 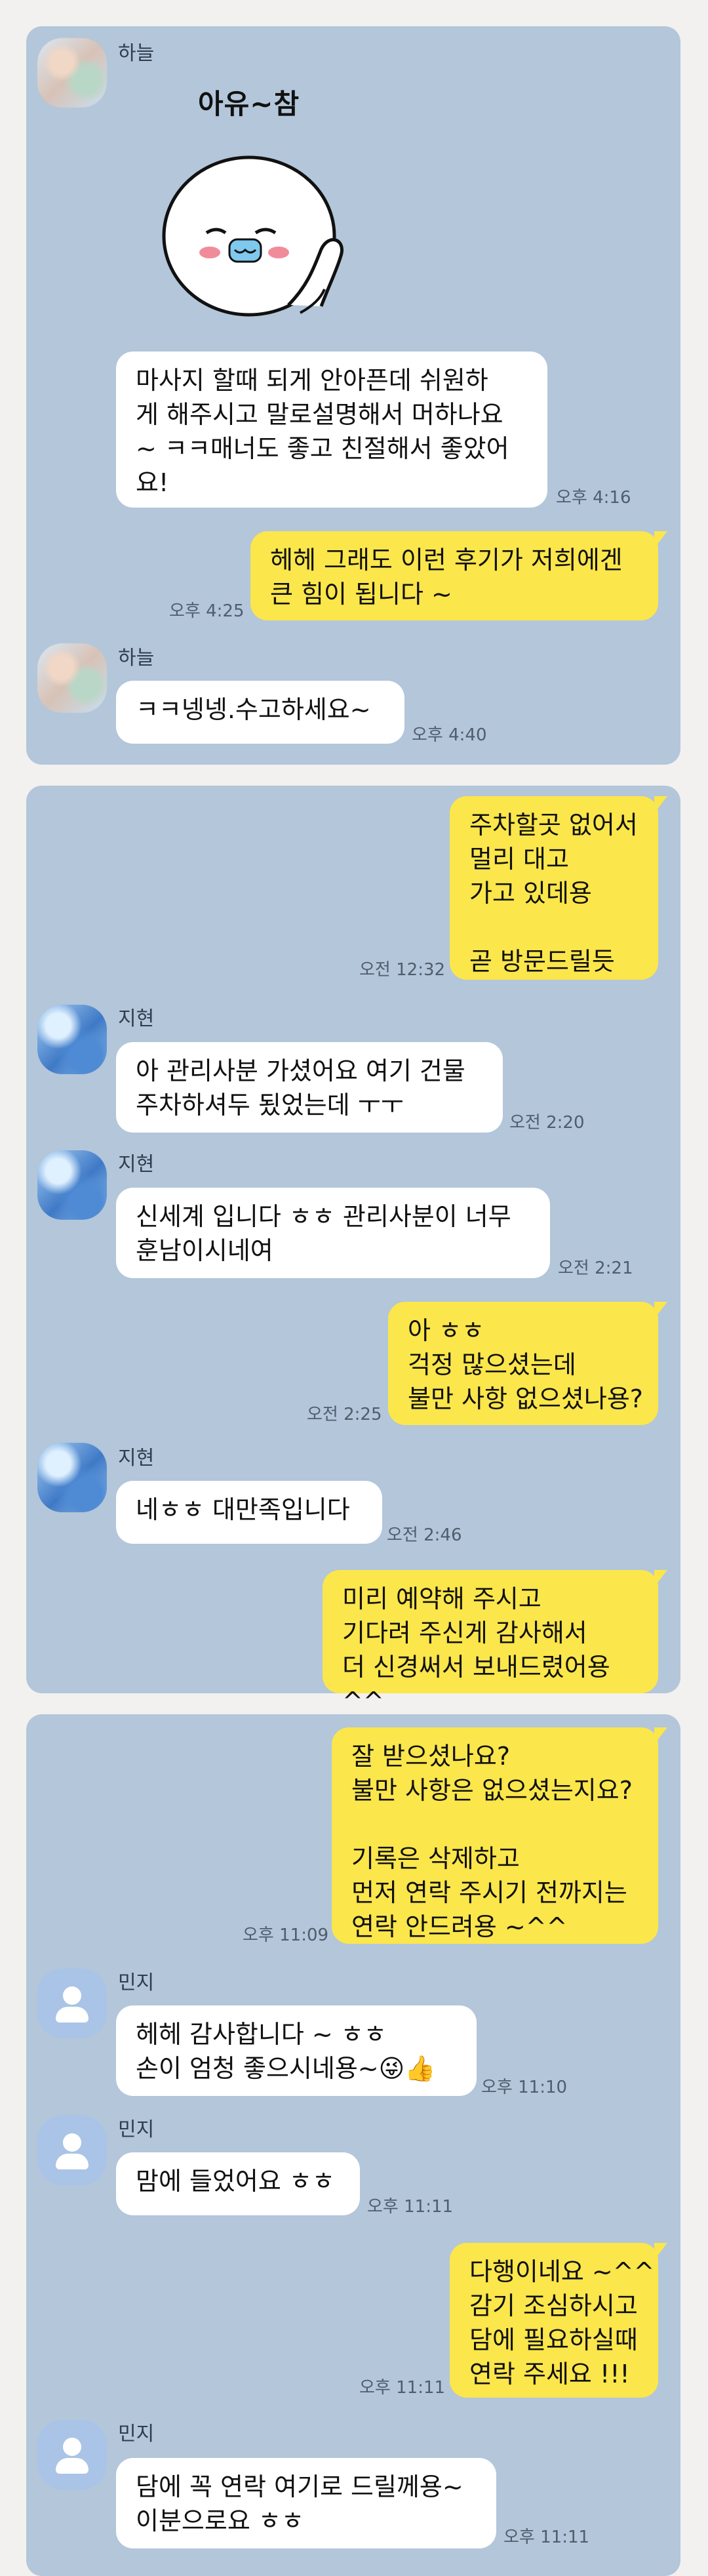 I want to click on message-text: 헤헤 감사합니다 ~ ㅎㅎ 손이 엄청 좋으시네용~😜👍, so click(x=286, y=2051).